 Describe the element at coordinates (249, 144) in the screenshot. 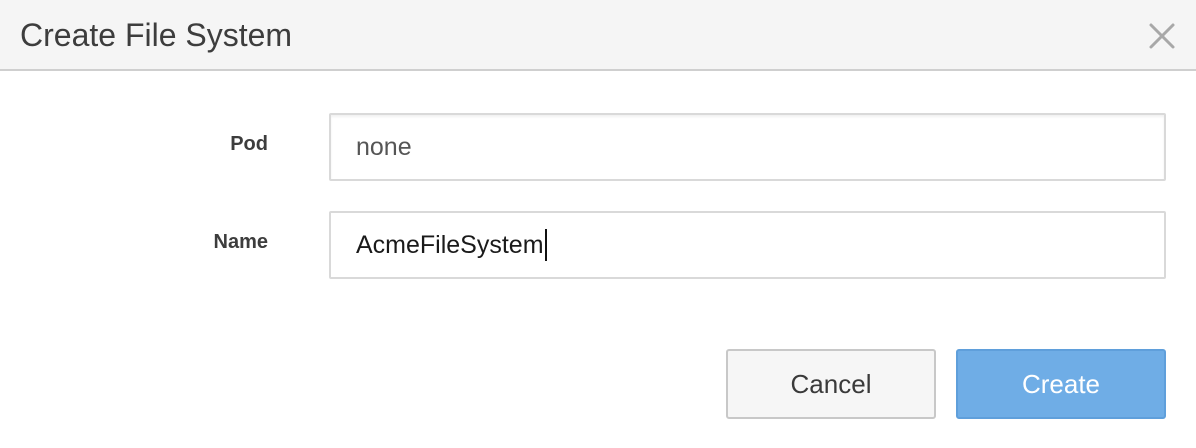

I see `pod-label: Pod` at that location.